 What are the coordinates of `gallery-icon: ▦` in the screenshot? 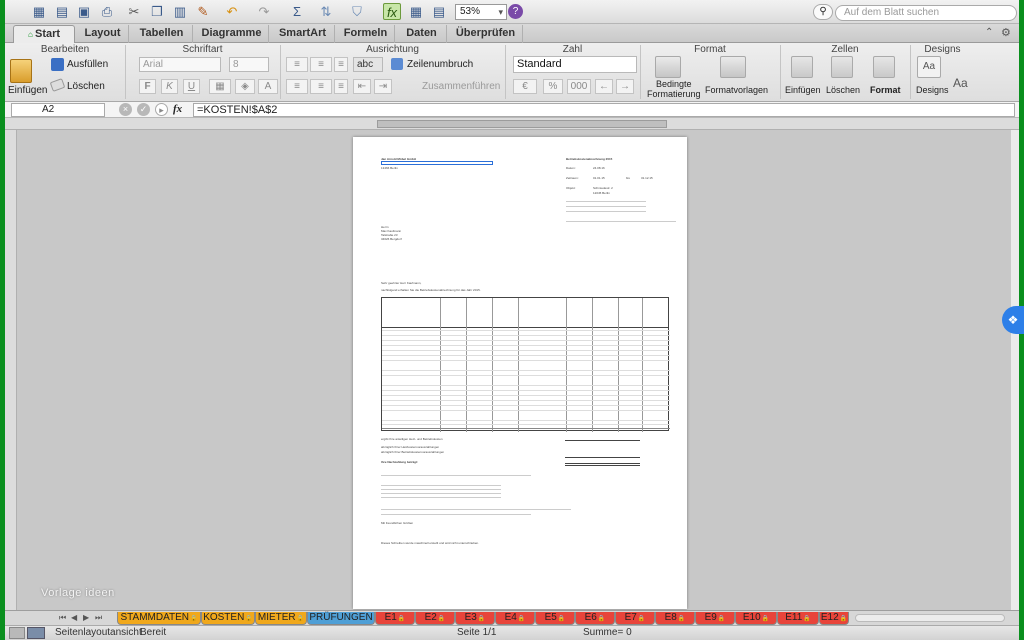 It's located at (416, 11).